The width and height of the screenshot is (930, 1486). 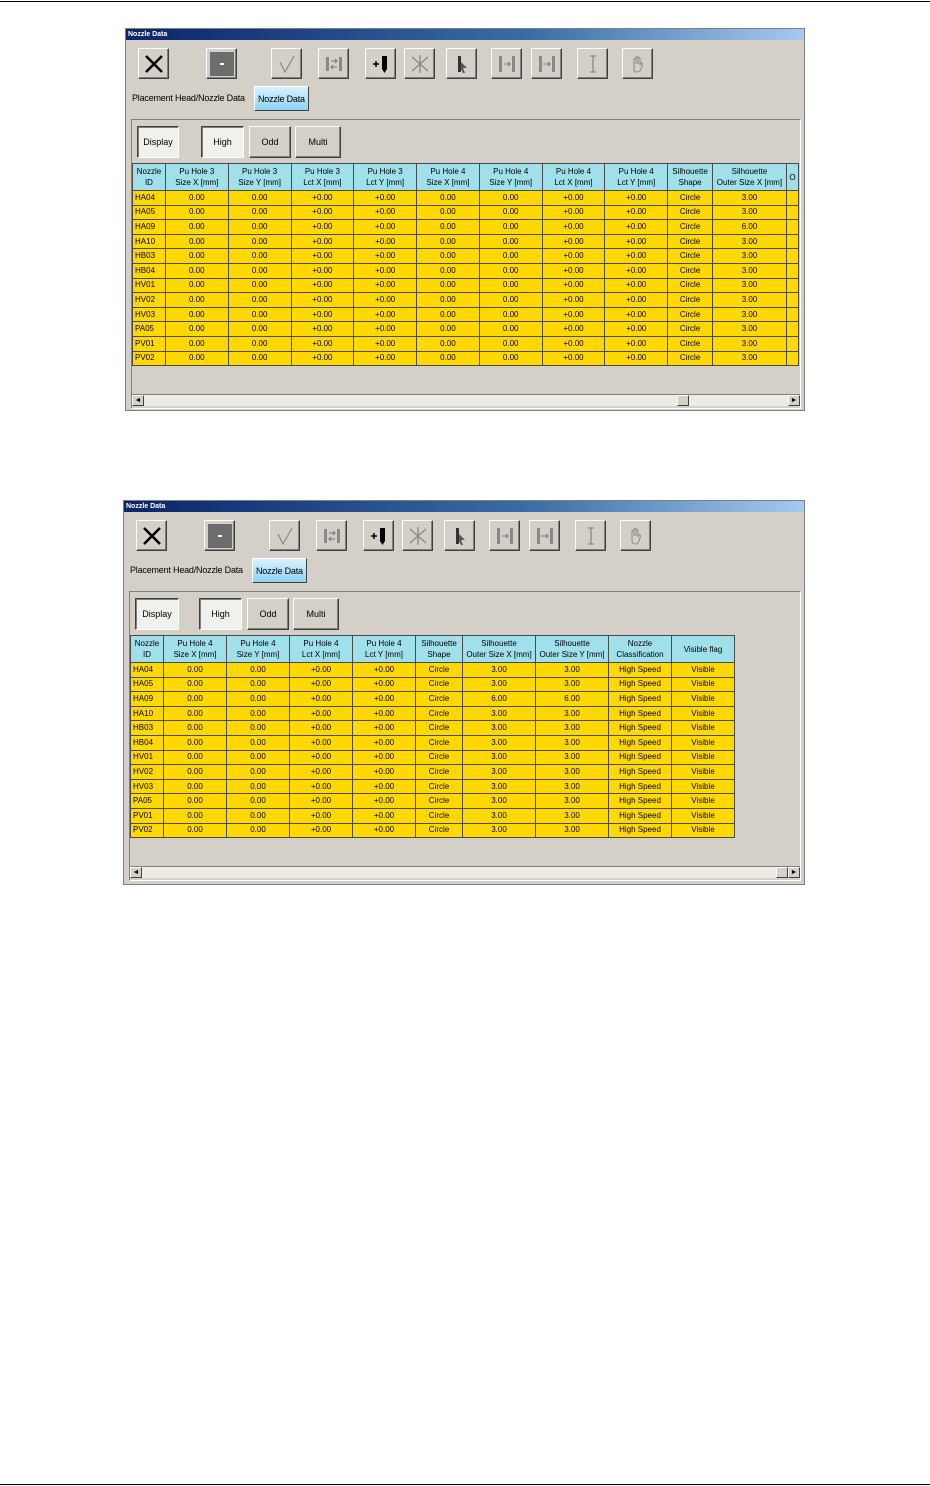 I want to click on table-cell: HA10, so click(x=149, y=241).